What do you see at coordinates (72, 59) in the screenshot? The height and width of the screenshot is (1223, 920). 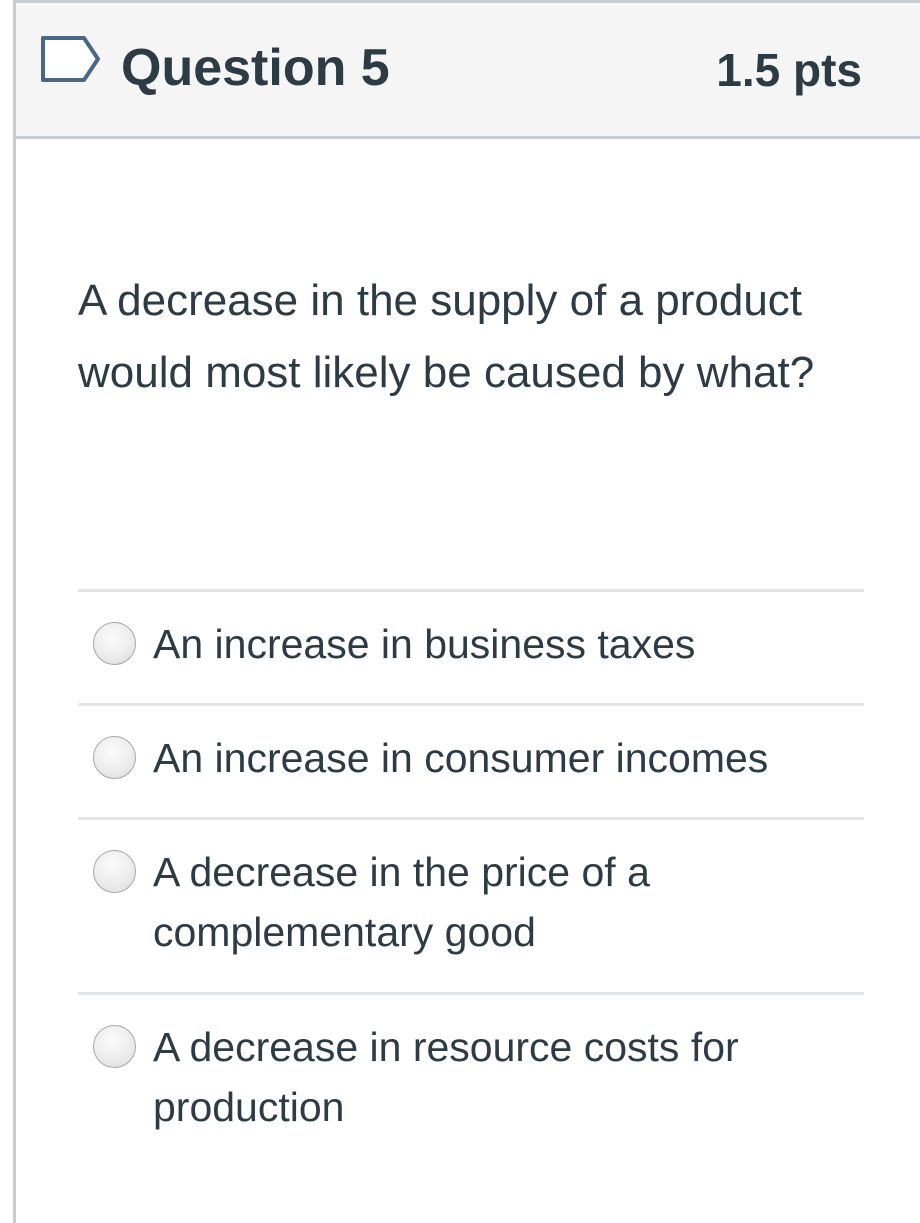 I see `bookmark-flag-icon` at bounding box center [72, 59].